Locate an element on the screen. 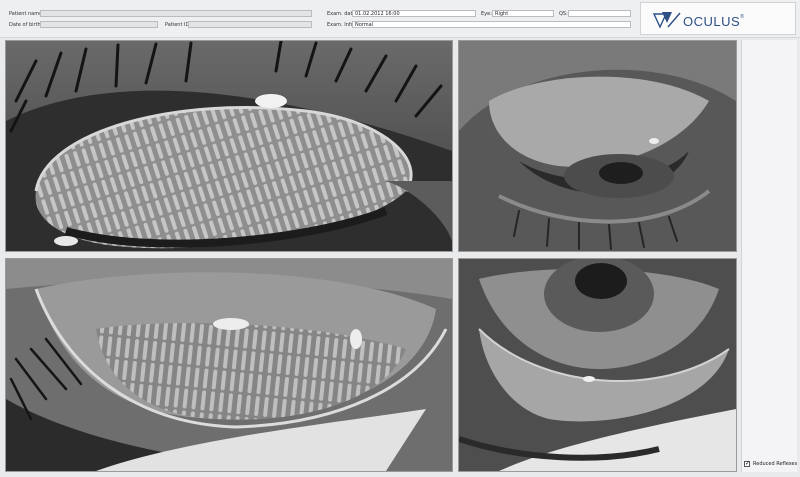 The height and width of the screenshot is (477, 800). checkmark-icon: ✓ is located at coordinates (748, 463).